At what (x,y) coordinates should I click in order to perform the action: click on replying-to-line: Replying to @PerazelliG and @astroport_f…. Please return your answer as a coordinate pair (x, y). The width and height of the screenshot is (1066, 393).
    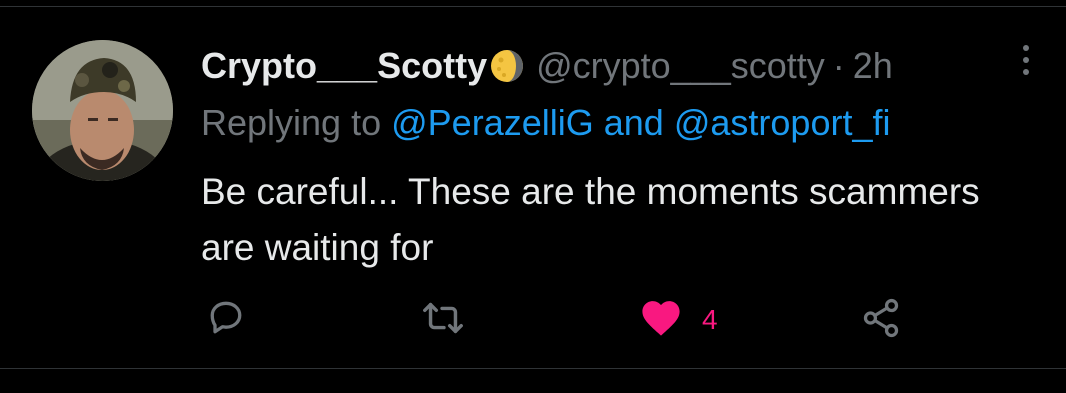
    Looking at the image, I should click on (545, 123).